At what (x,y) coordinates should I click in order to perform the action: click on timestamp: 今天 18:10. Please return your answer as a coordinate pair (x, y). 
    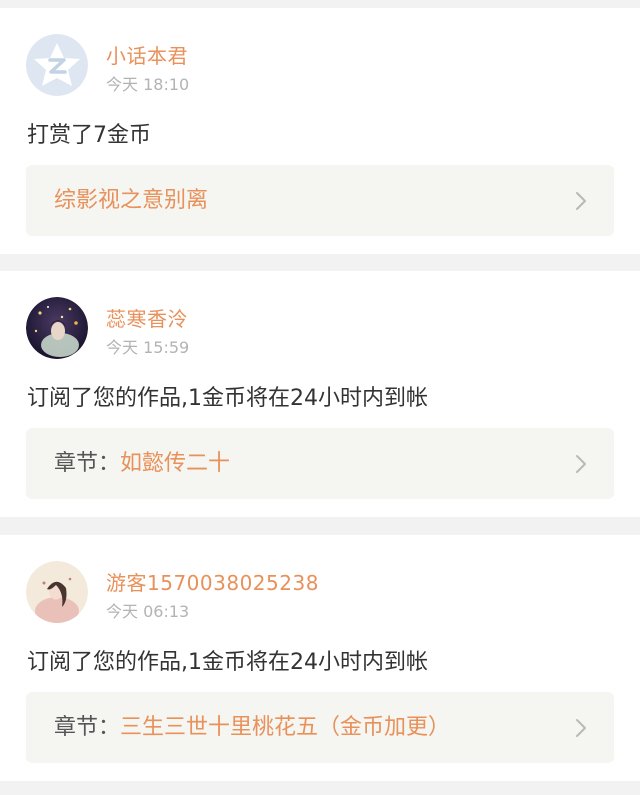
    Looking at the image, I should click on (148, 84).